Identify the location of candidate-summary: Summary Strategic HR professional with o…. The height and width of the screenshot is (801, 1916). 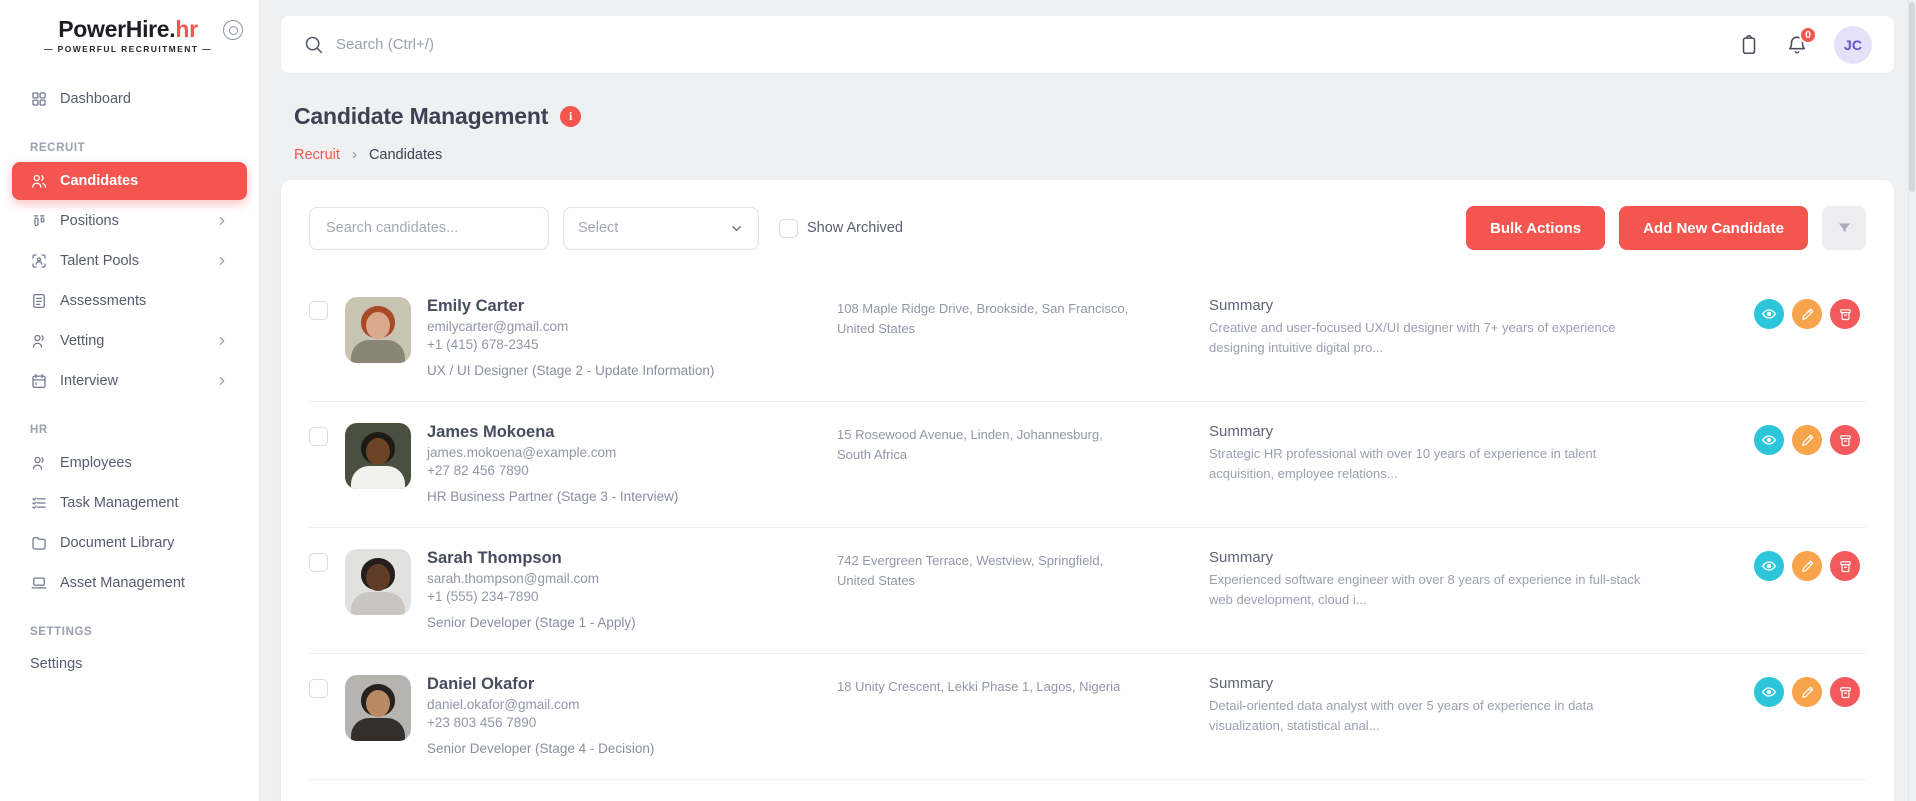
(1473, 453).